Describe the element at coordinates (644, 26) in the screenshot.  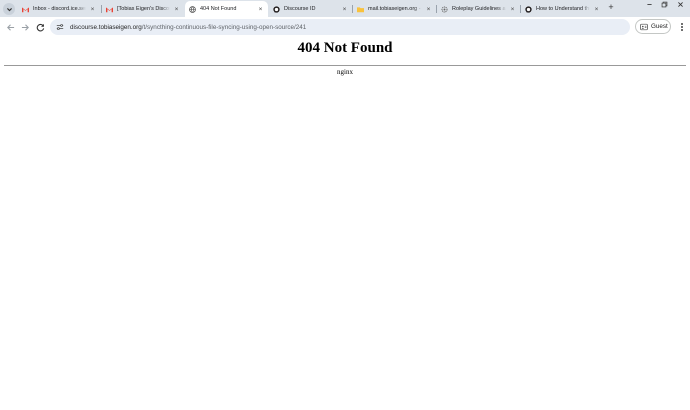
I see `guest-icon` at that location.